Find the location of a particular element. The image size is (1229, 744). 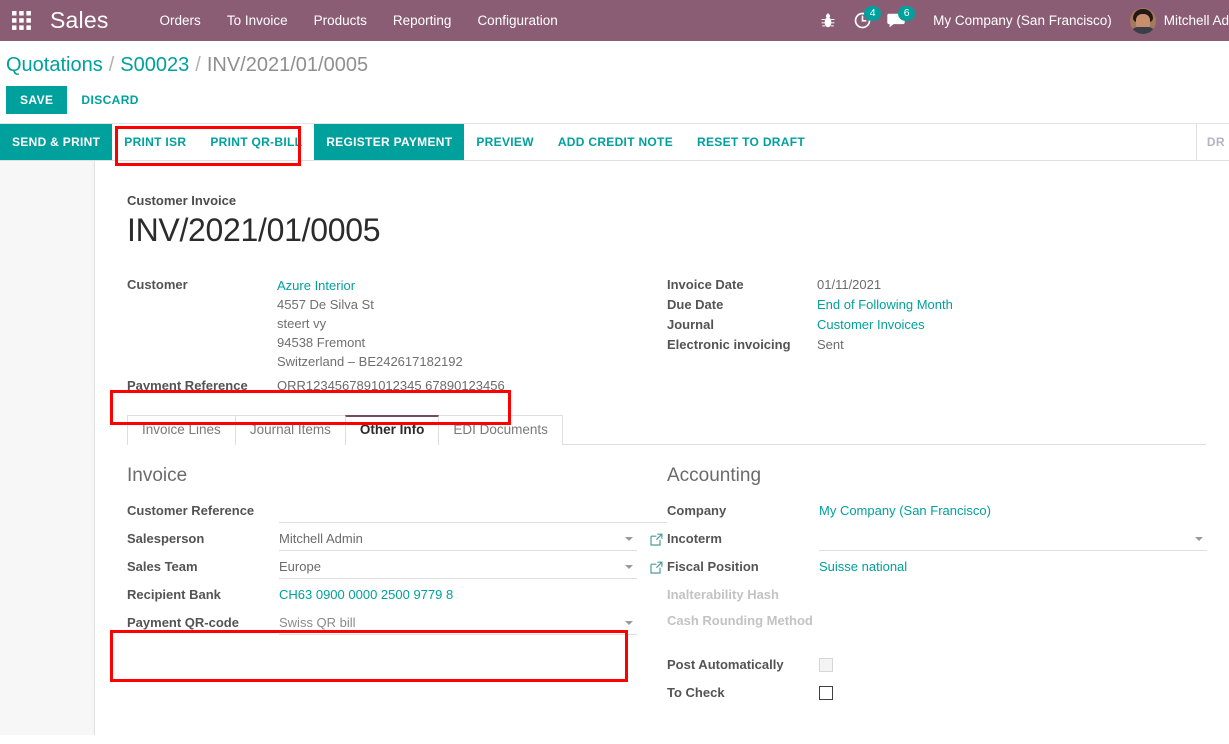

field-incoterm: Incoterm is located at coordinates (937, 539).